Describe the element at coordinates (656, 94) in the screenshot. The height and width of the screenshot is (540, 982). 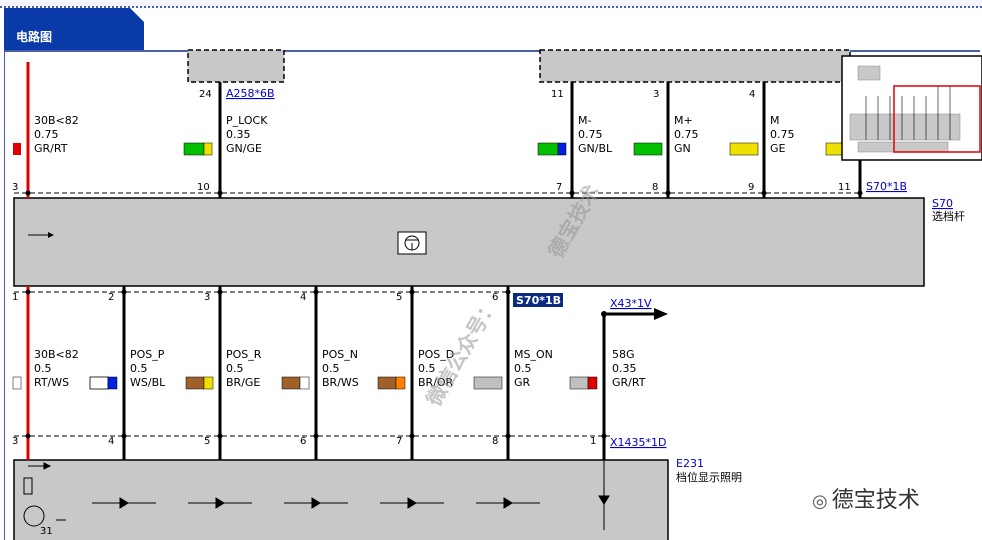
I see `pin-3-top: 3` at that location.